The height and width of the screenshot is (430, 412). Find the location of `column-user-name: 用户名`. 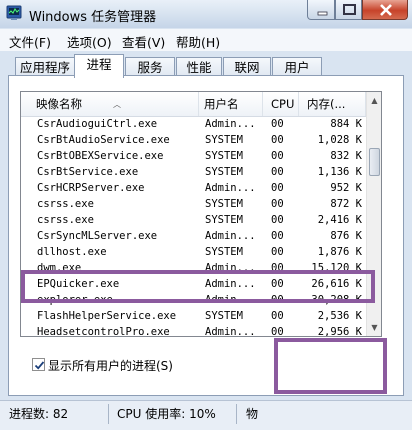

column-user-name: 用户名 is located at coordinates (231, 104).